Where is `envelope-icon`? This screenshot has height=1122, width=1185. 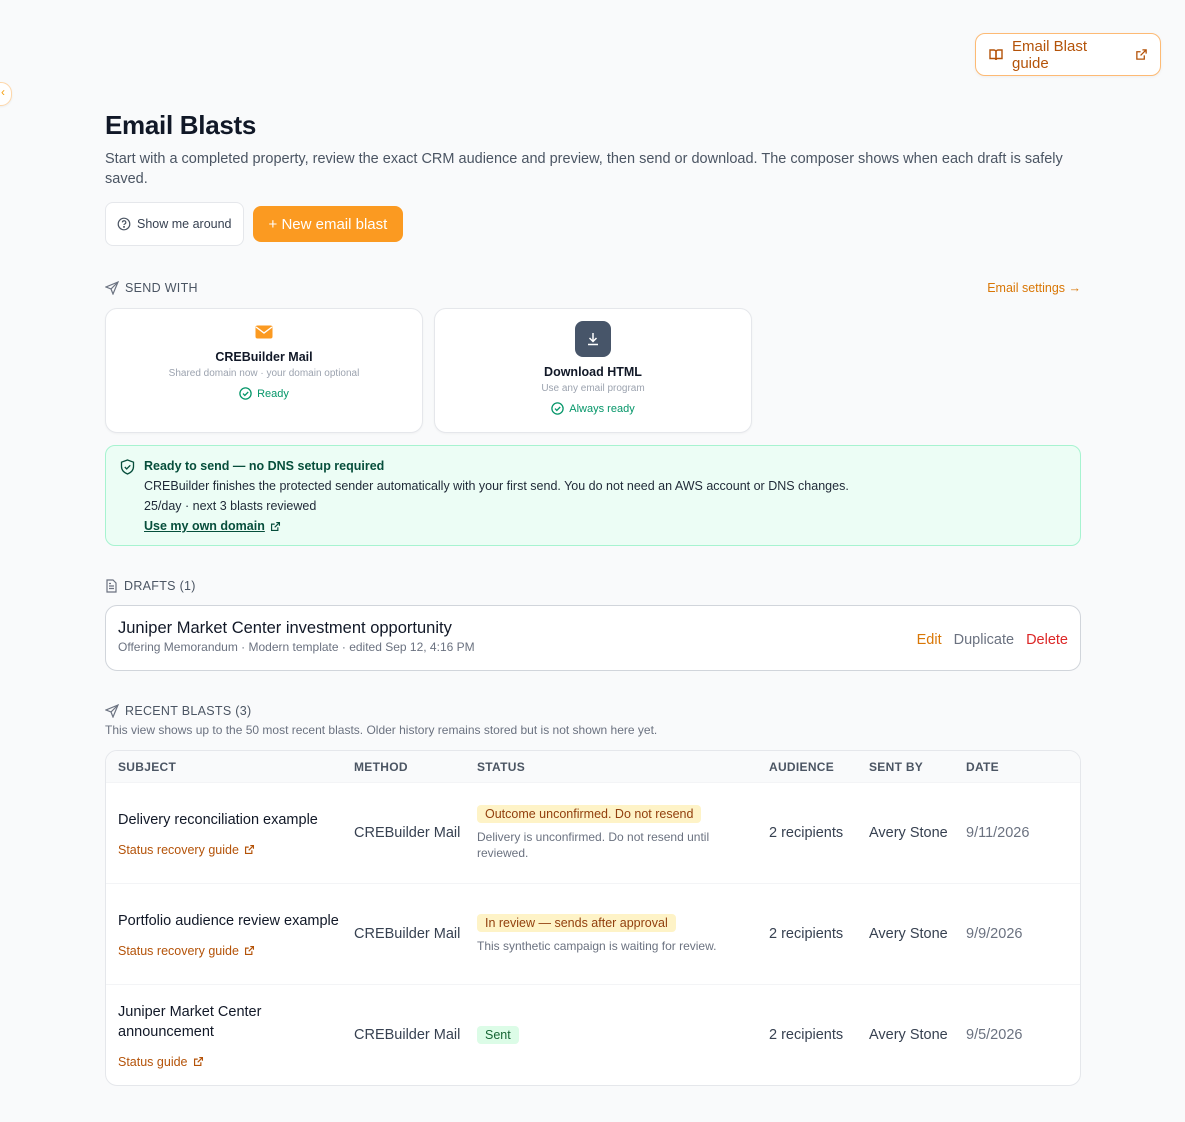 envelope-icon is located at coordinates (264, 332).